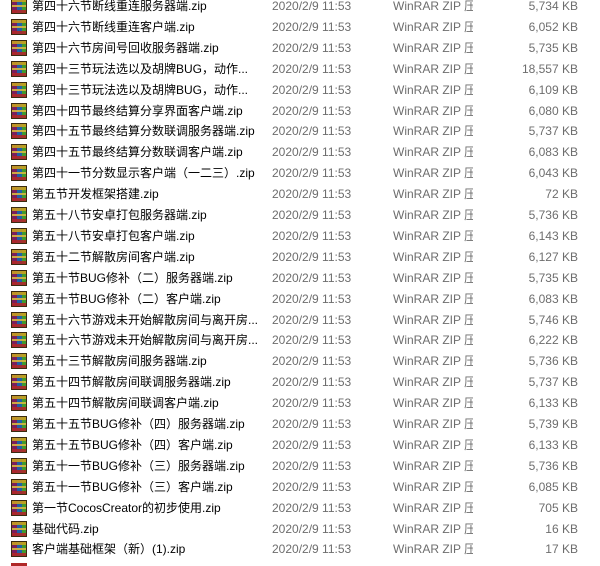 Image resolution: width=600 pixels, height=566 pixels. Describe the element at coordinates (553, 26) in the screenshot. I see `file-size: 6,052 KB` at that location.